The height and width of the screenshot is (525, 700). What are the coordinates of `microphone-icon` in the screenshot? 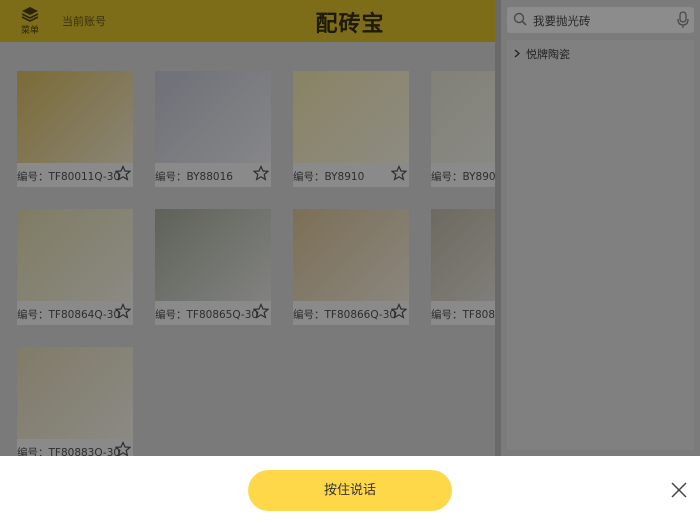 It's located at (683, 20).